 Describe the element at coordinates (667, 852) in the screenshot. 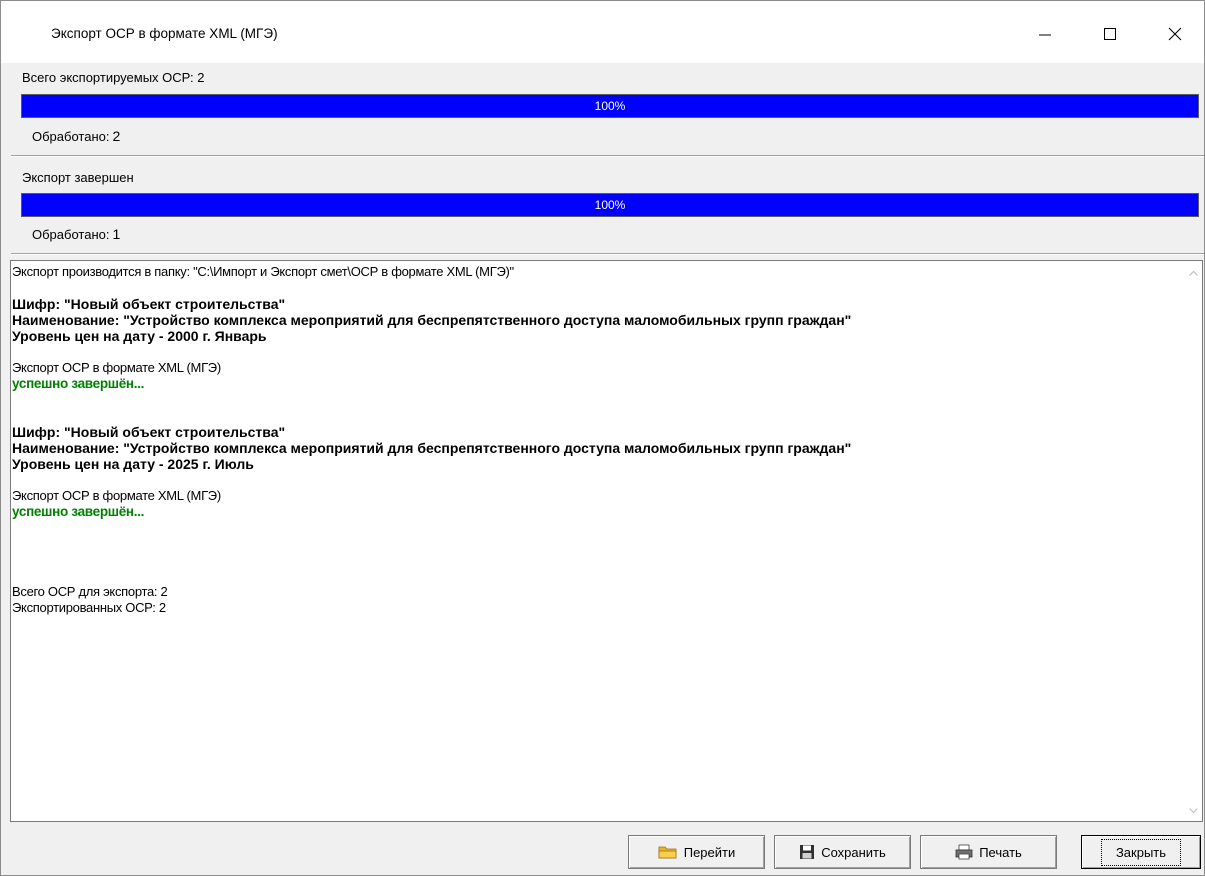

I see `folder-icon` at that location.